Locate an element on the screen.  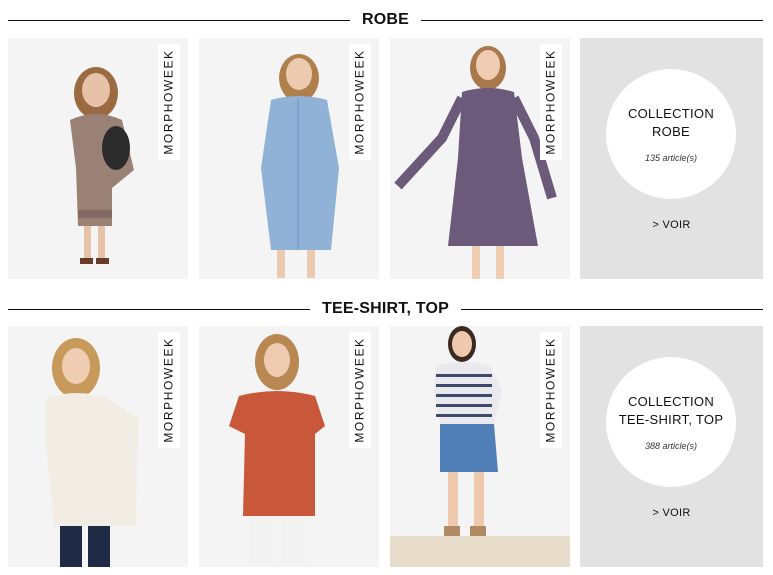
collection-title: COLLECTION ROBE is located at coordinates (671, 122).